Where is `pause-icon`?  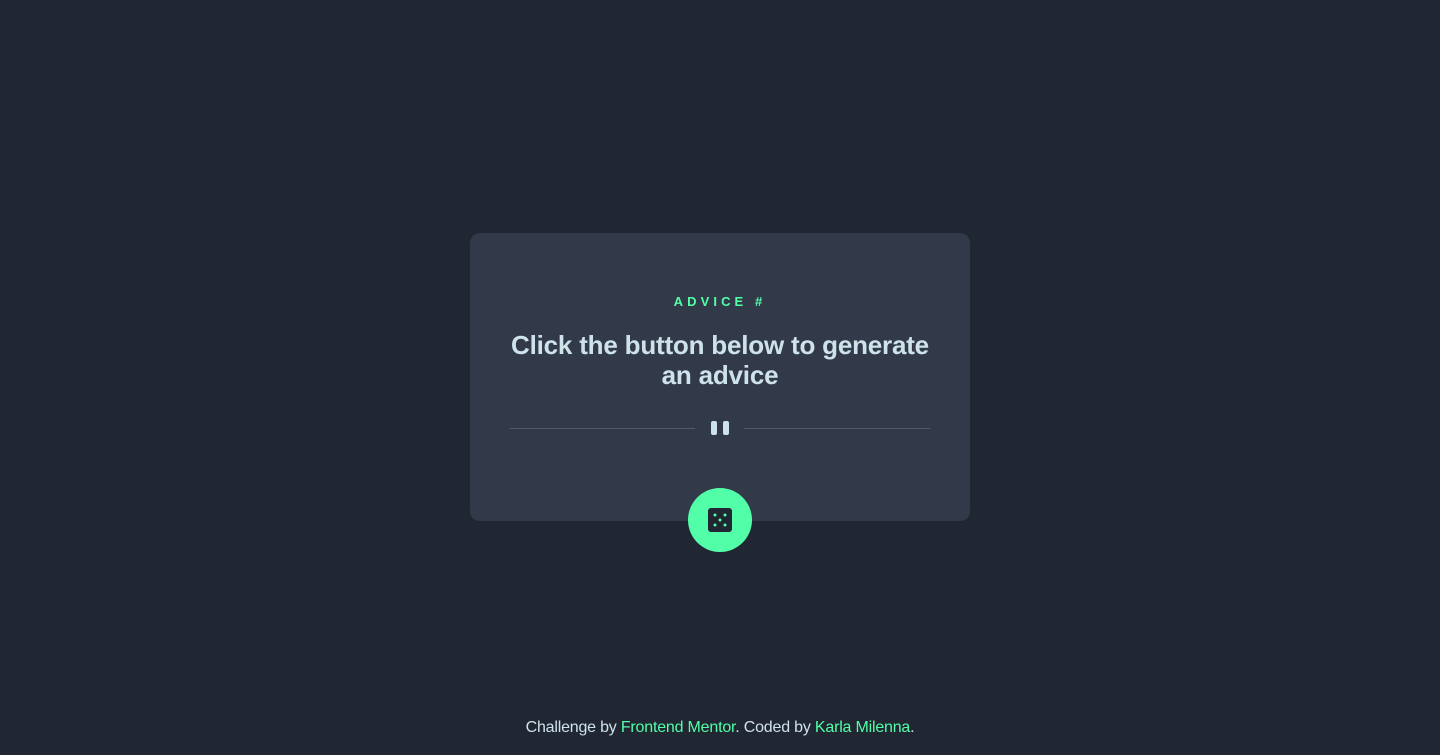 pause-icon is located at coordinates (720, 429).